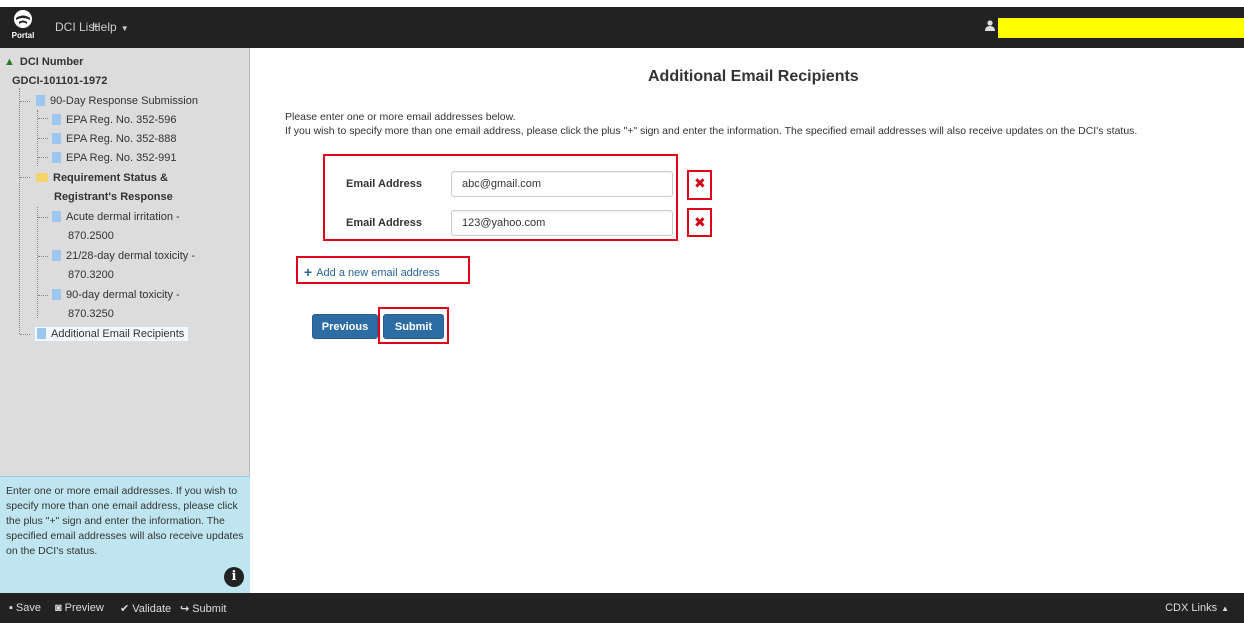 This screenshot has height=623, width=1244. I want to click on save-label: Save, so click(28, 608).